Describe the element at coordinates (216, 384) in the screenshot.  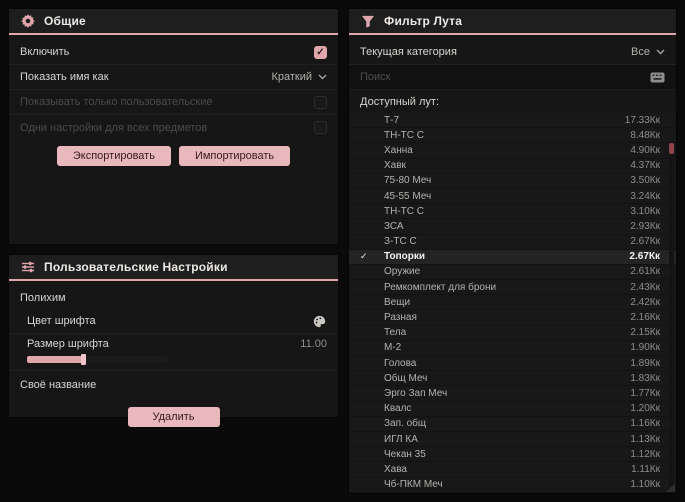
I see `custom-name-input` at that location.